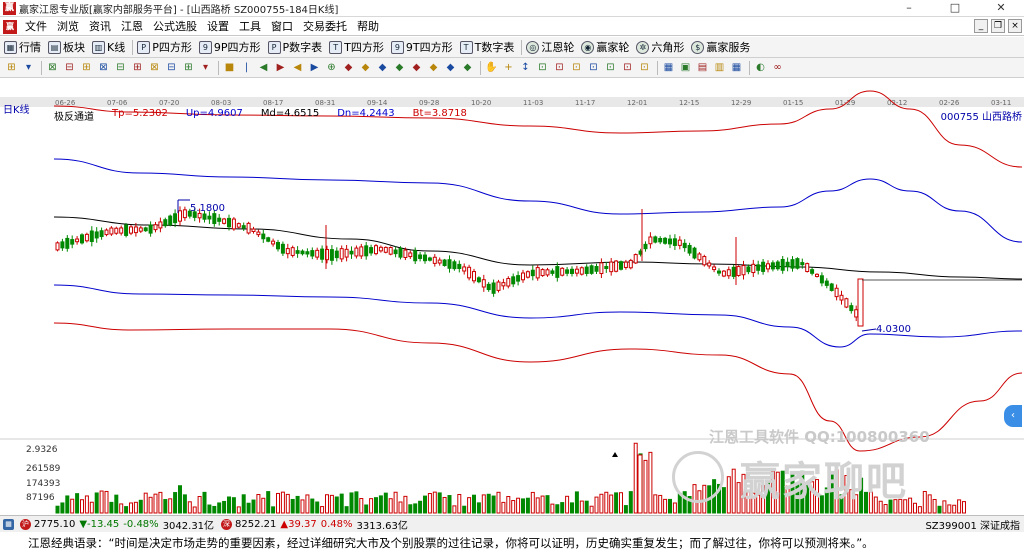 The height and width of the screenshot is (554, 1024). What do you see at coordinates (486, 47) in the screenshot?
I see `toolbar-button-t-table: T T数字表` at bounding box center [486, 47].